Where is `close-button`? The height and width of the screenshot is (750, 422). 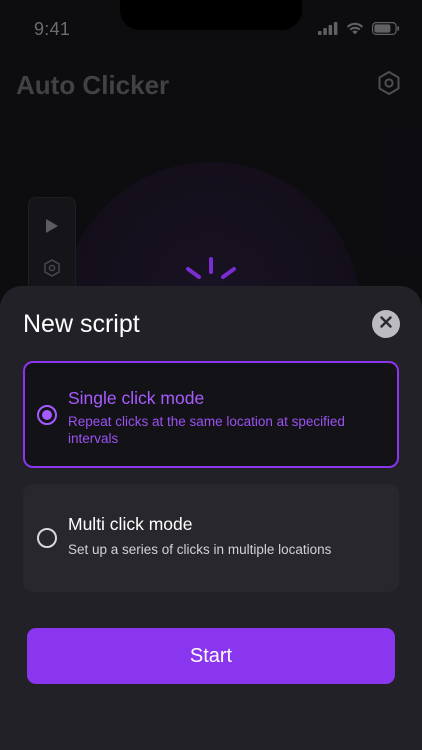 close-button is located at coordinates (386, 324).